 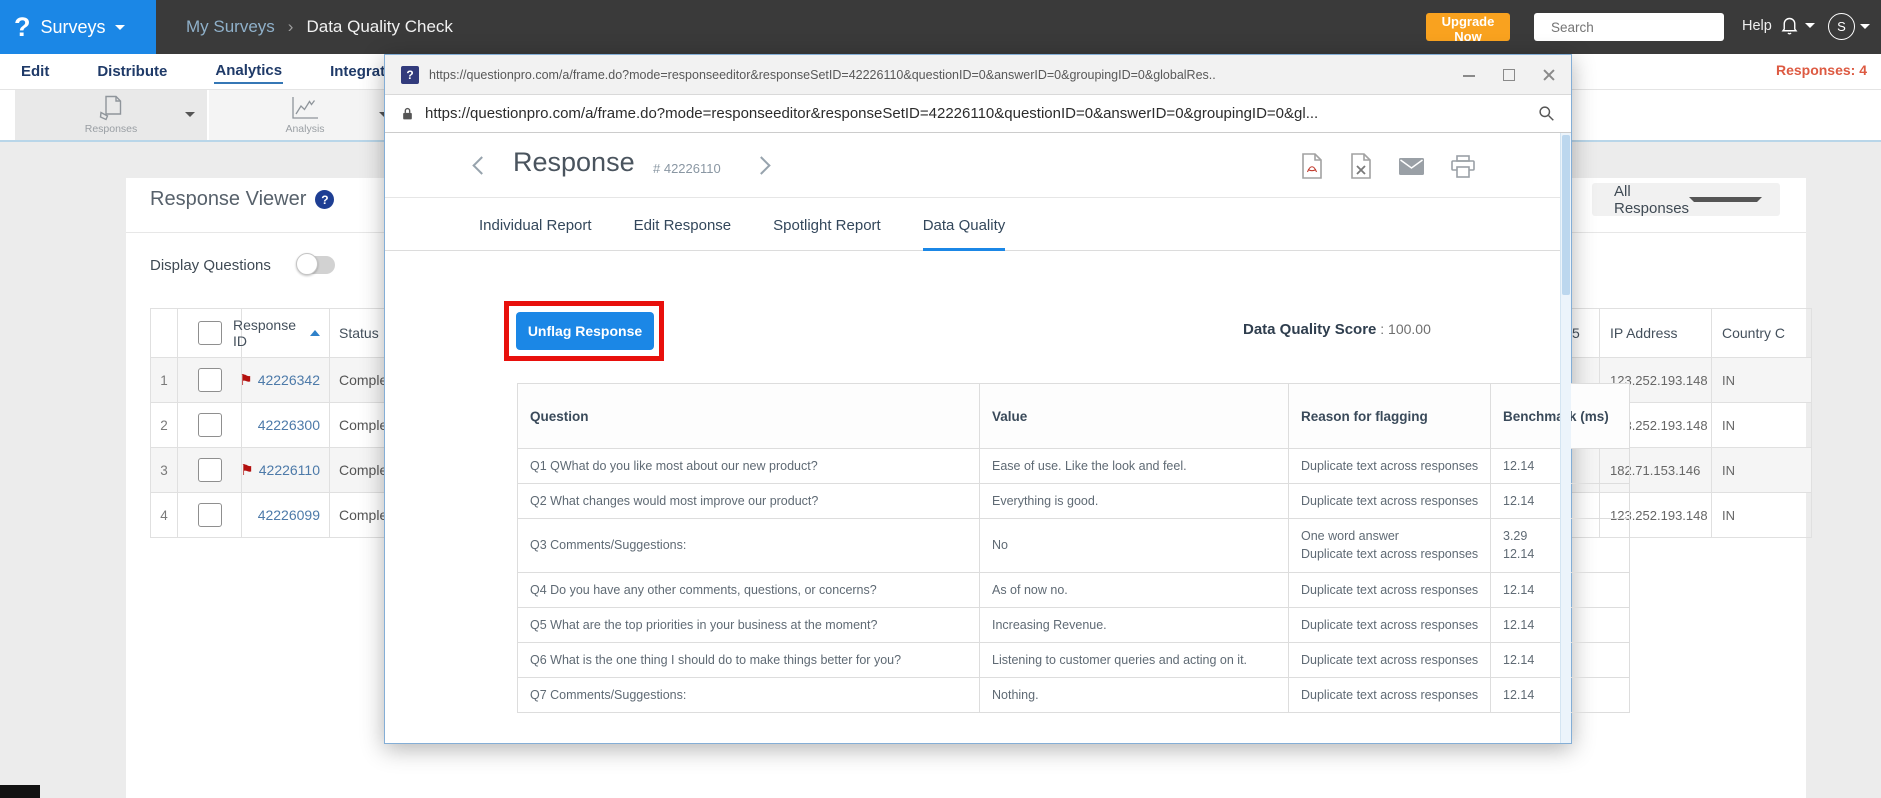 I want to click on breadcrumb: My Surveys › Data Quality Check, so click(x=319, y=27).